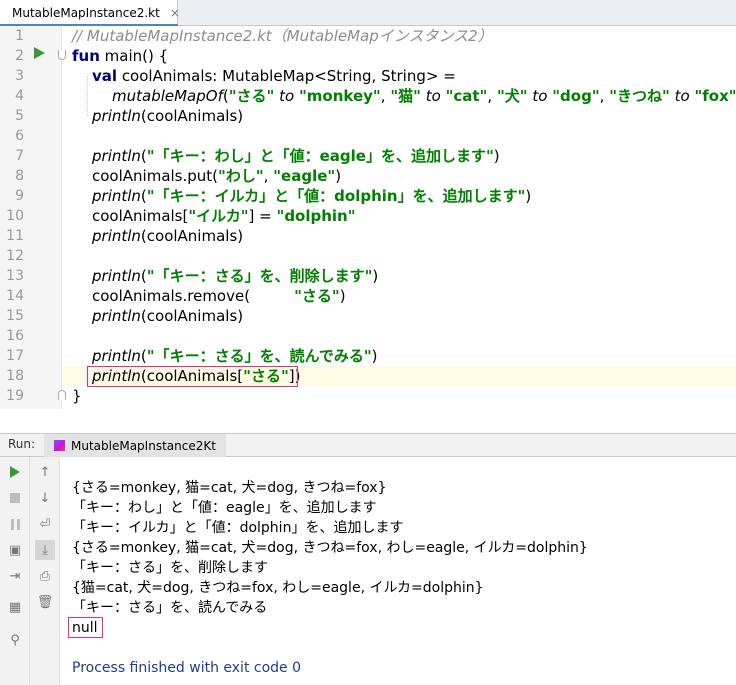 The image size is (736, 685). What do you see at coordinates (170, 568) in the screenshot?
I see `console-line: 「キー：さる」を、削除します` at bounding box center [170, 568].